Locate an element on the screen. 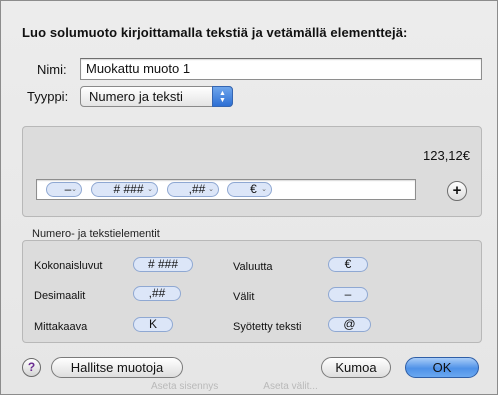  element-label-scale: Mittakaava is located at coordinates (61, 327).